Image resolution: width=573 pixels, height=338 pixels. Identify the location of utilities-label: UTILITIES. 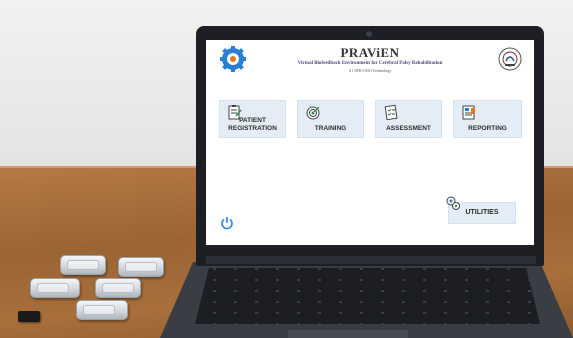
(482, 212).